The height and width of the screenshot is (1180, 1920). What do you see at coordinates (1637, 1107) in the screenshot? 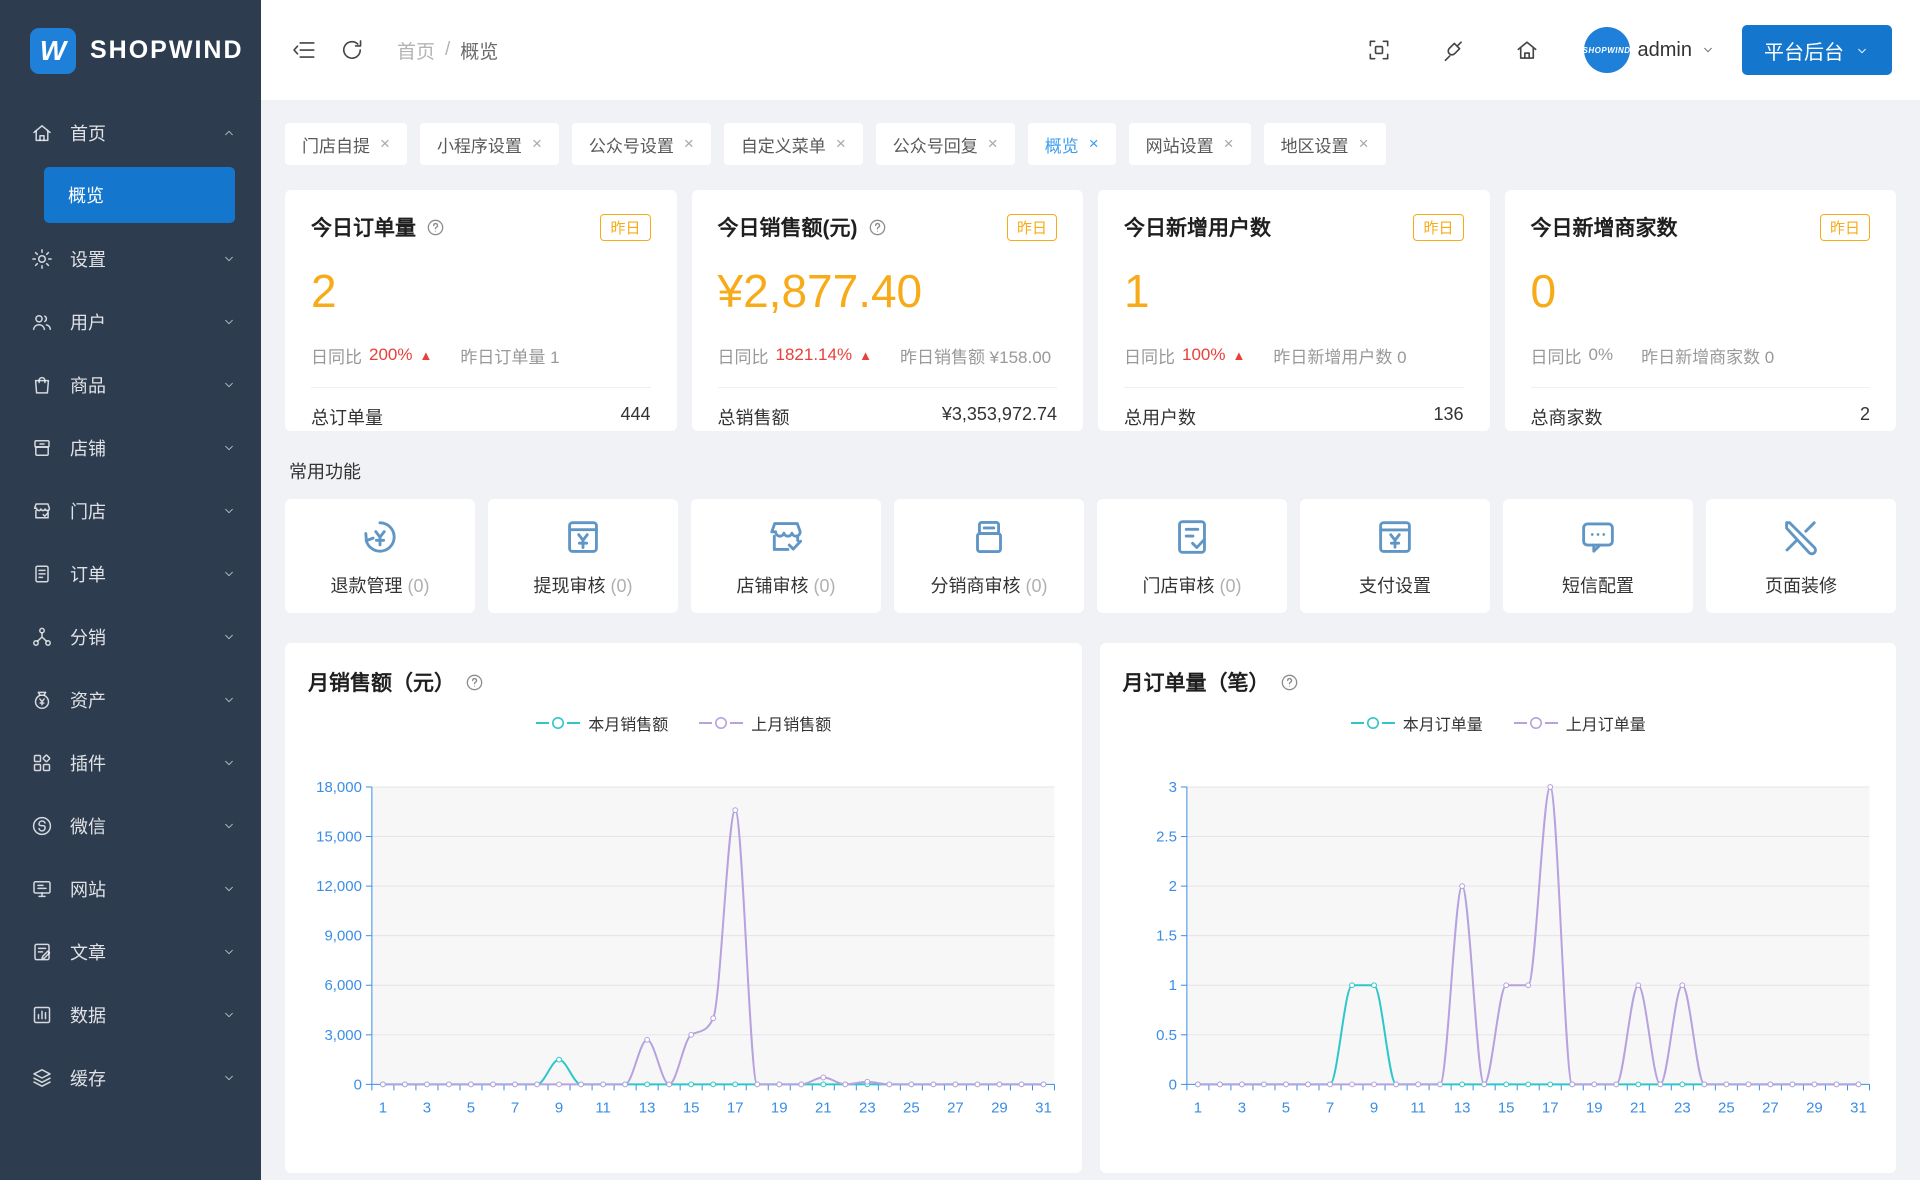
I see `svg-text: 21` at bounding box center [1637, 1107].